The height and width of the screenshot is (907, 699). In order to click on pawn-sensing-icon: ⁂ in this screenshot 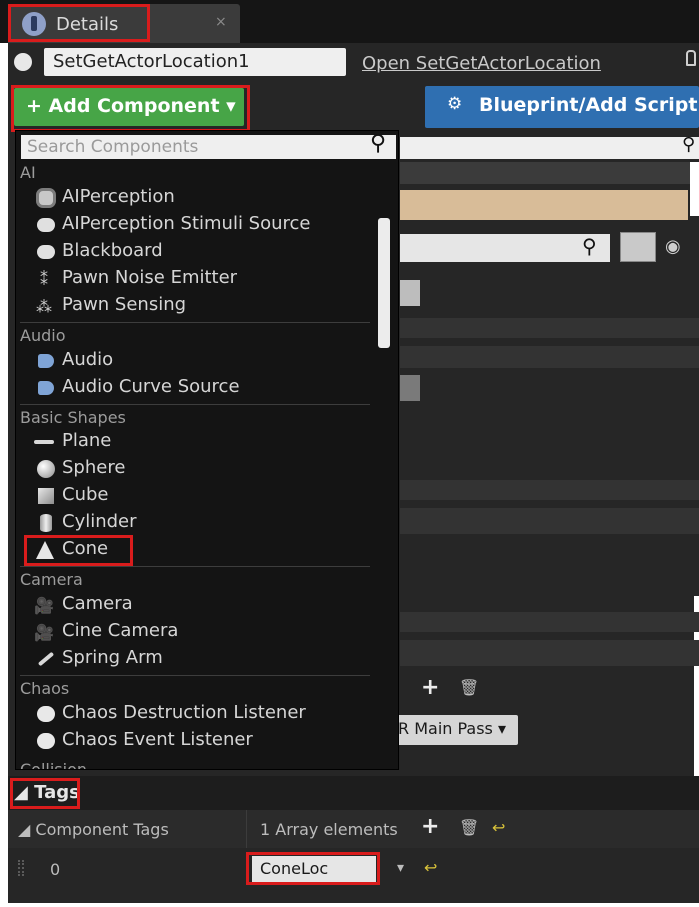, I will do `click(44, 306)`.